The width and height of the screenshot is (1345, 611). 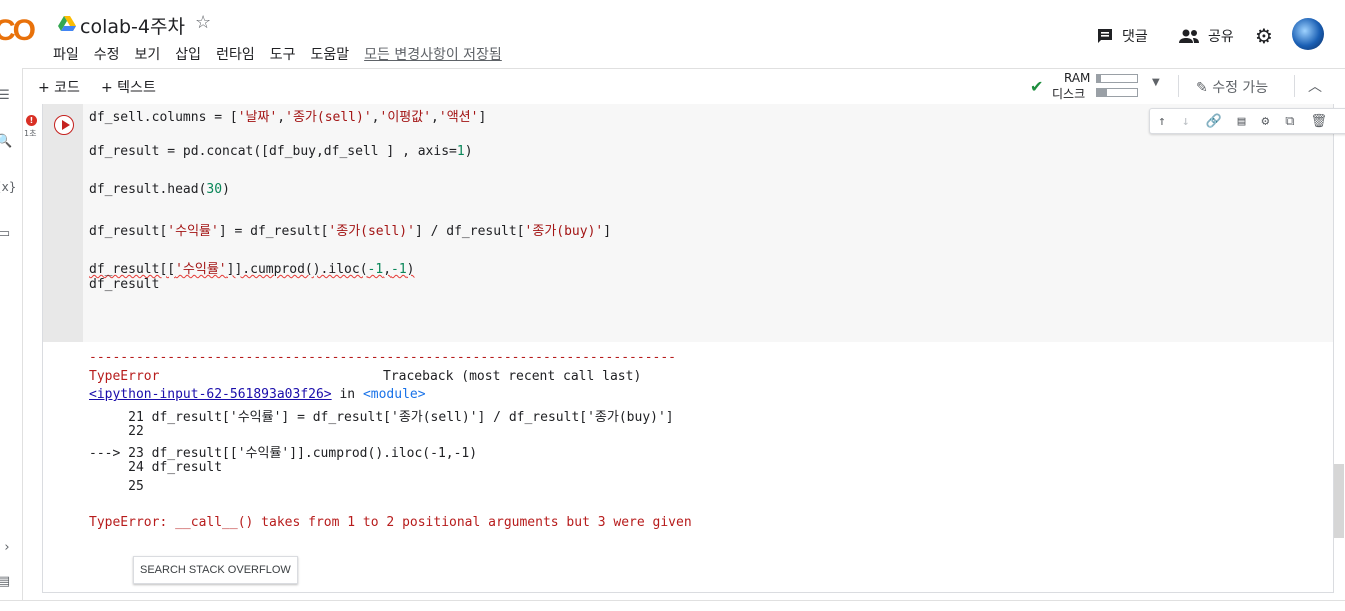 What do you see at coordinates (124, 376) in the screenshot?
I see `error-type: TypeError` at bounding box center [124, 376].